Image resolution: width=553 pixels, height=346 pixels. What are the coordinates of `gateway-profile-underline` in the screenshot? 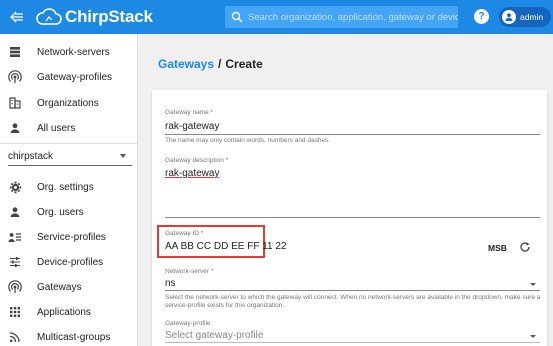 It's located at (352, 342).